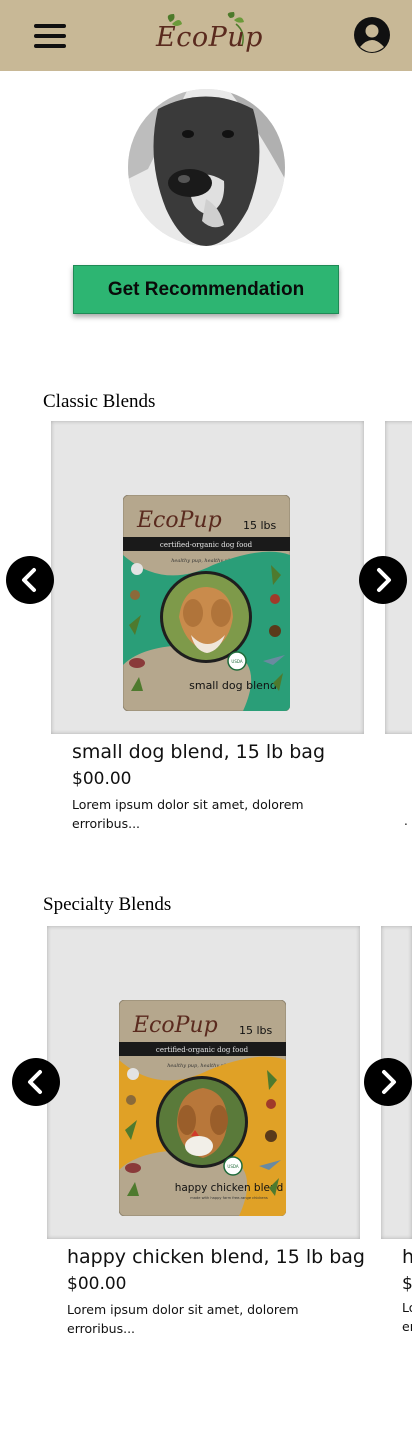  What do you see at coordinates (216, 1257) in the screenshot?
I see `product-name: happy chicken blend, 15 lb bag` at bounding box center [216, 1257].